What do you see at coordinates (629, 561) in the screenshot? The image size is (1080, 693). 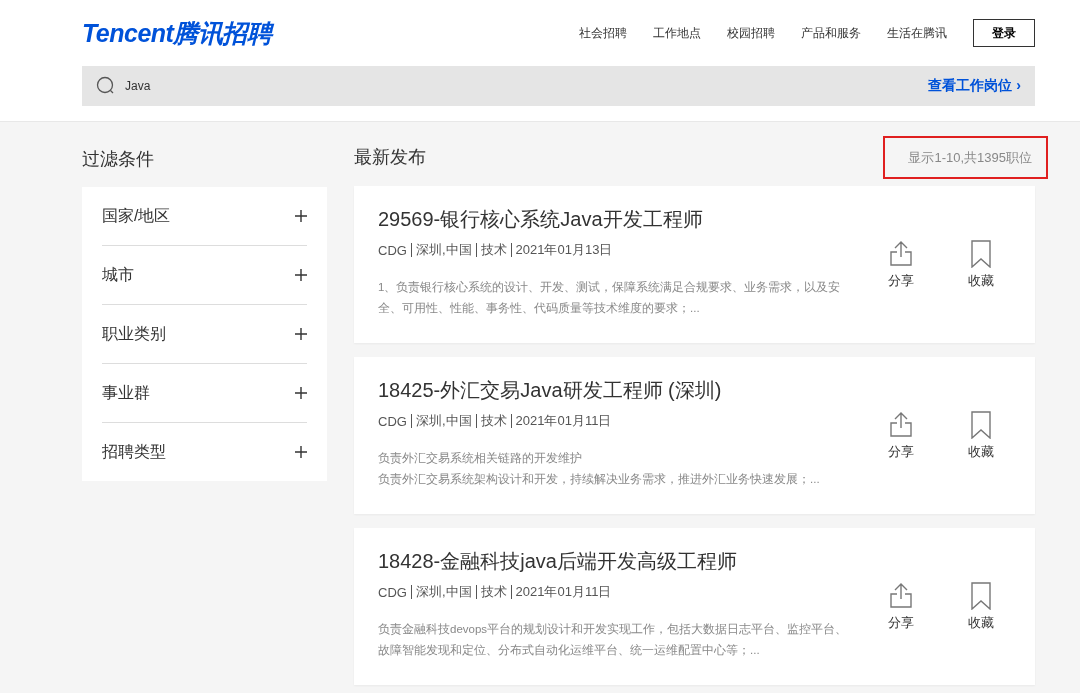 I see `job-title: 18428-金融科技java后端开发高级工程师` at bounding box center [629, 561].